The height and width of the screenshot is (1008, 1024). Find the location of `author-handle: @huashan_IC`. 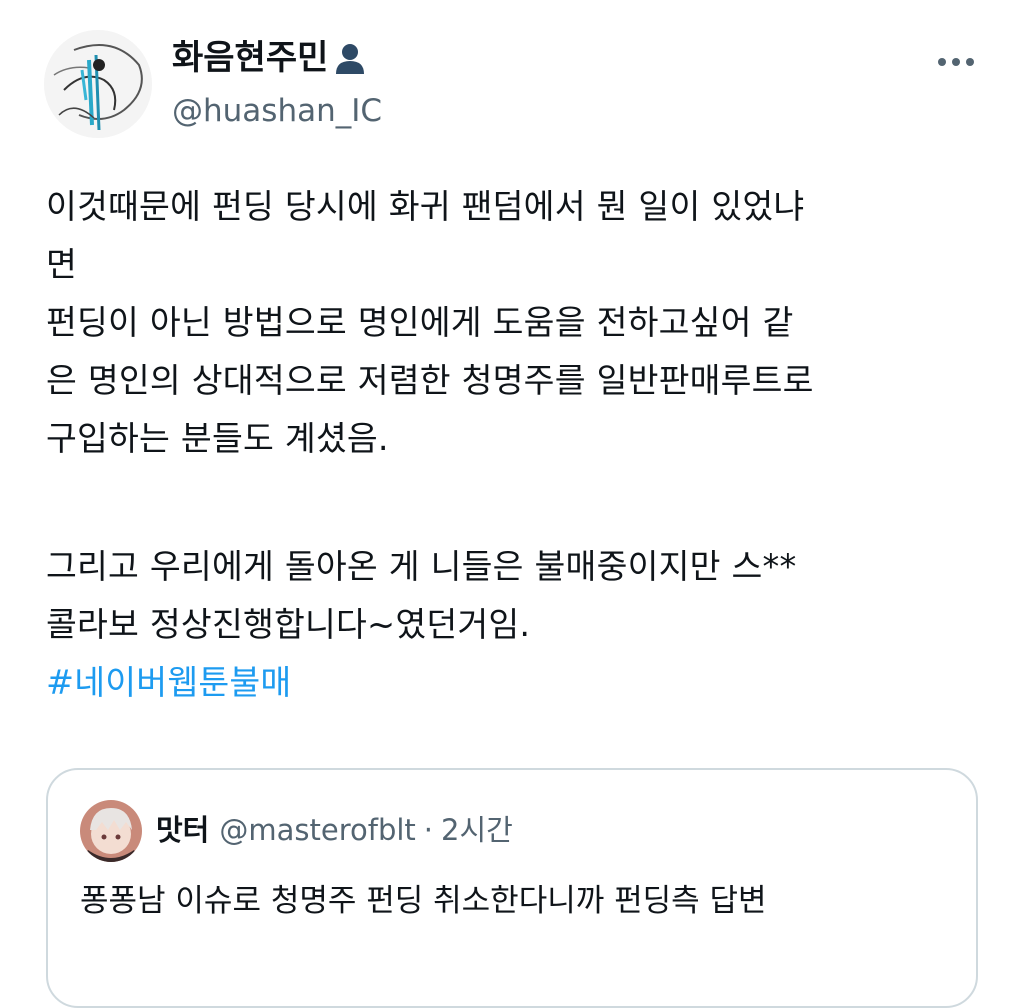

author-handle: @huashan_IC is located at coordinates (277, 111).